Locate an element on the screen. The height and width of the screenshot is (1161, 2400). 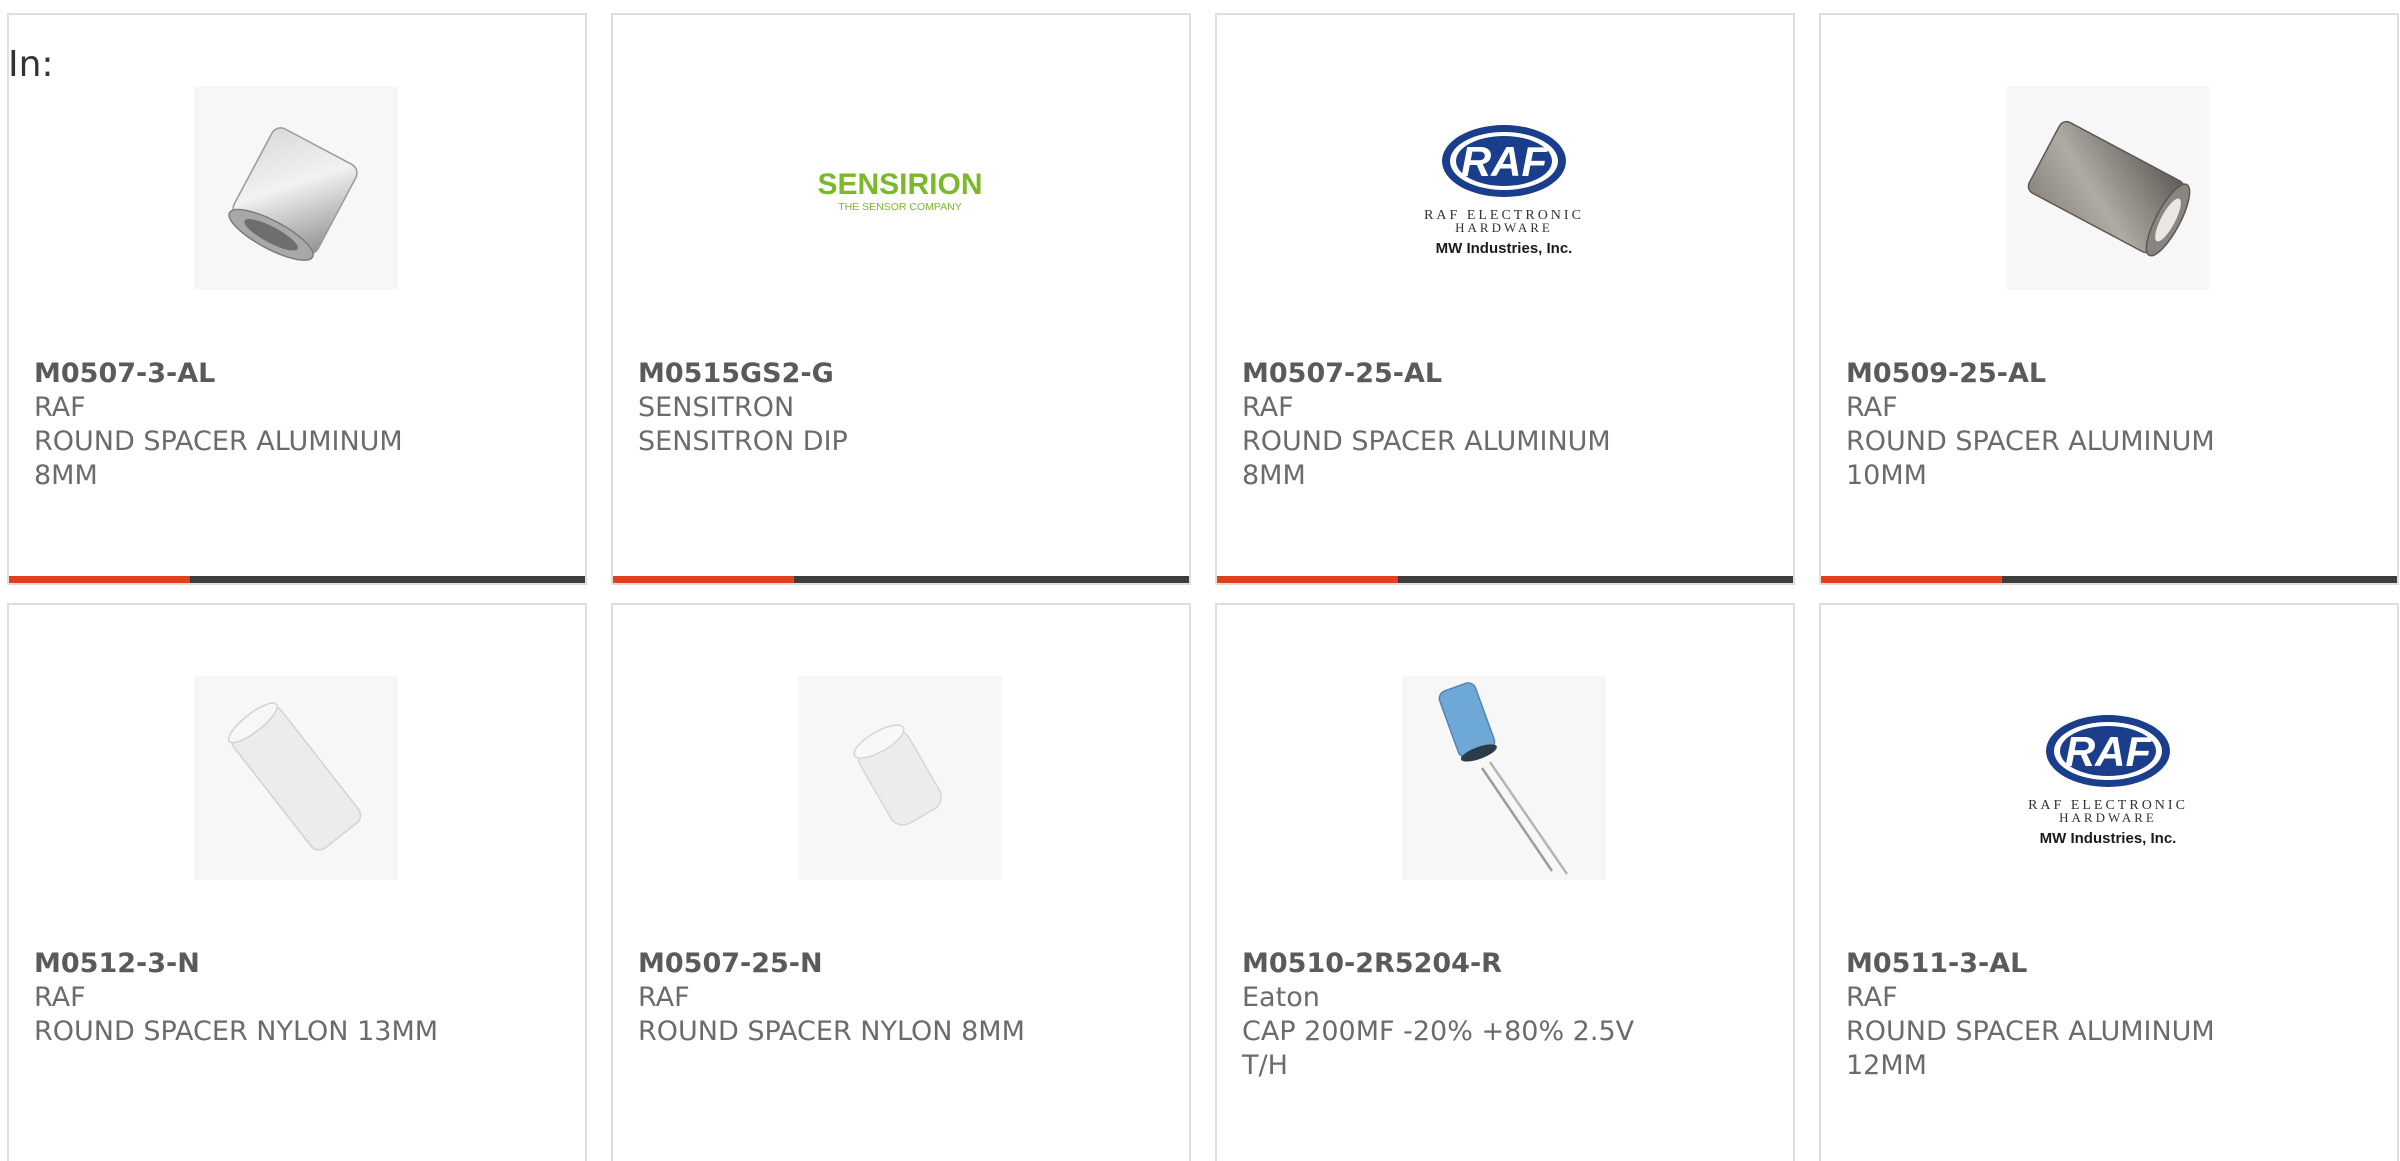
capacitor-icon is located at coordinates (1504, 778).